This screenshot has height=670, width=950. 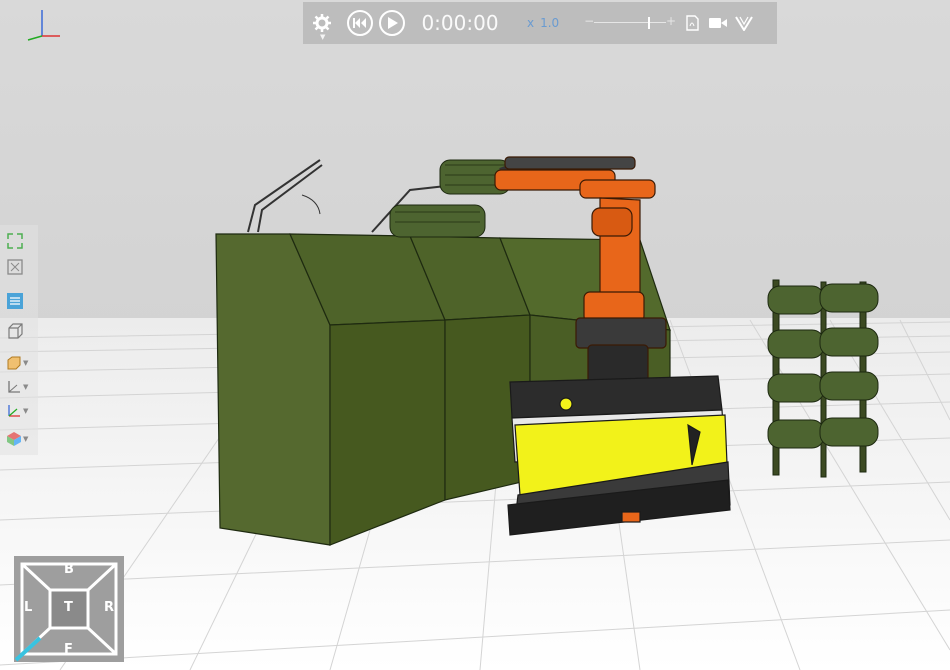 I want to click on play-button, so click(x=392, y=23).